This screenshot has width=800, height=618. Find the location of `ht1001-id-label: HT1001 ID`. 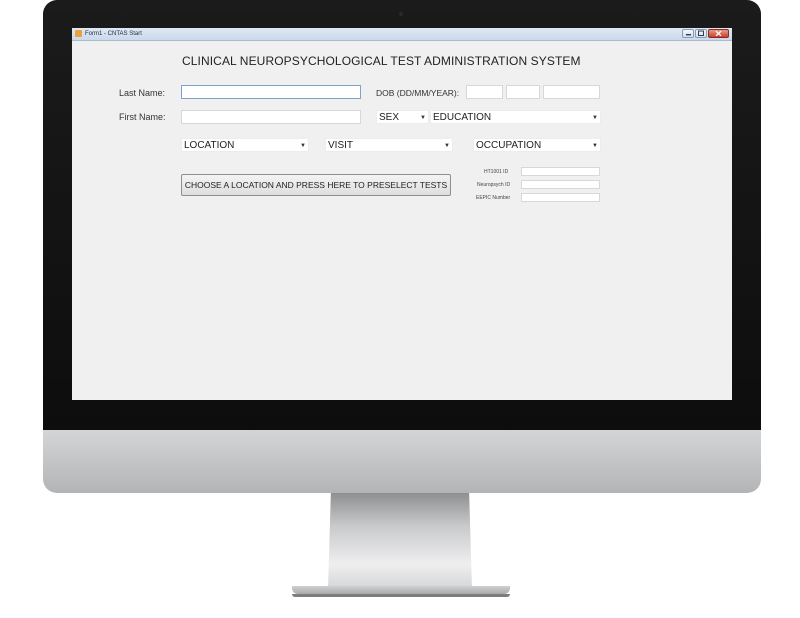

ht1001-id-label: HT1001 ID is located at coordinates (496, 172).